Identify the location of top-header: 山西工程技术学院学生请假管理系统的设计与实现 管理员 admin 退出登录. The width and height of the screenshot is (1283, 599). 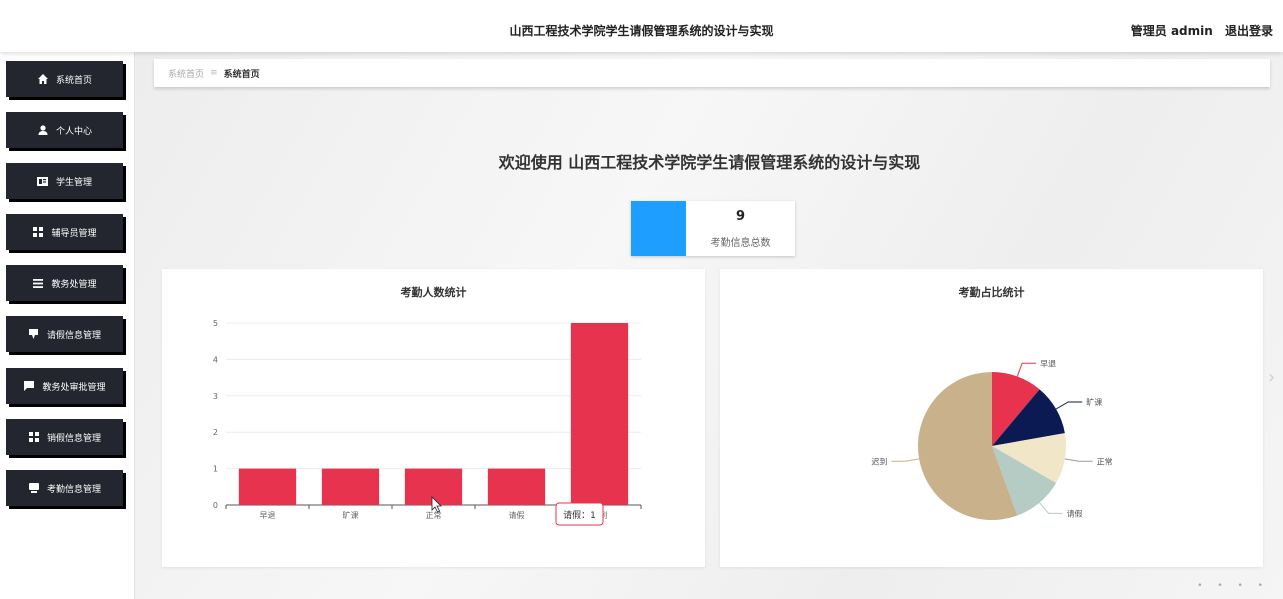
(641, 26).